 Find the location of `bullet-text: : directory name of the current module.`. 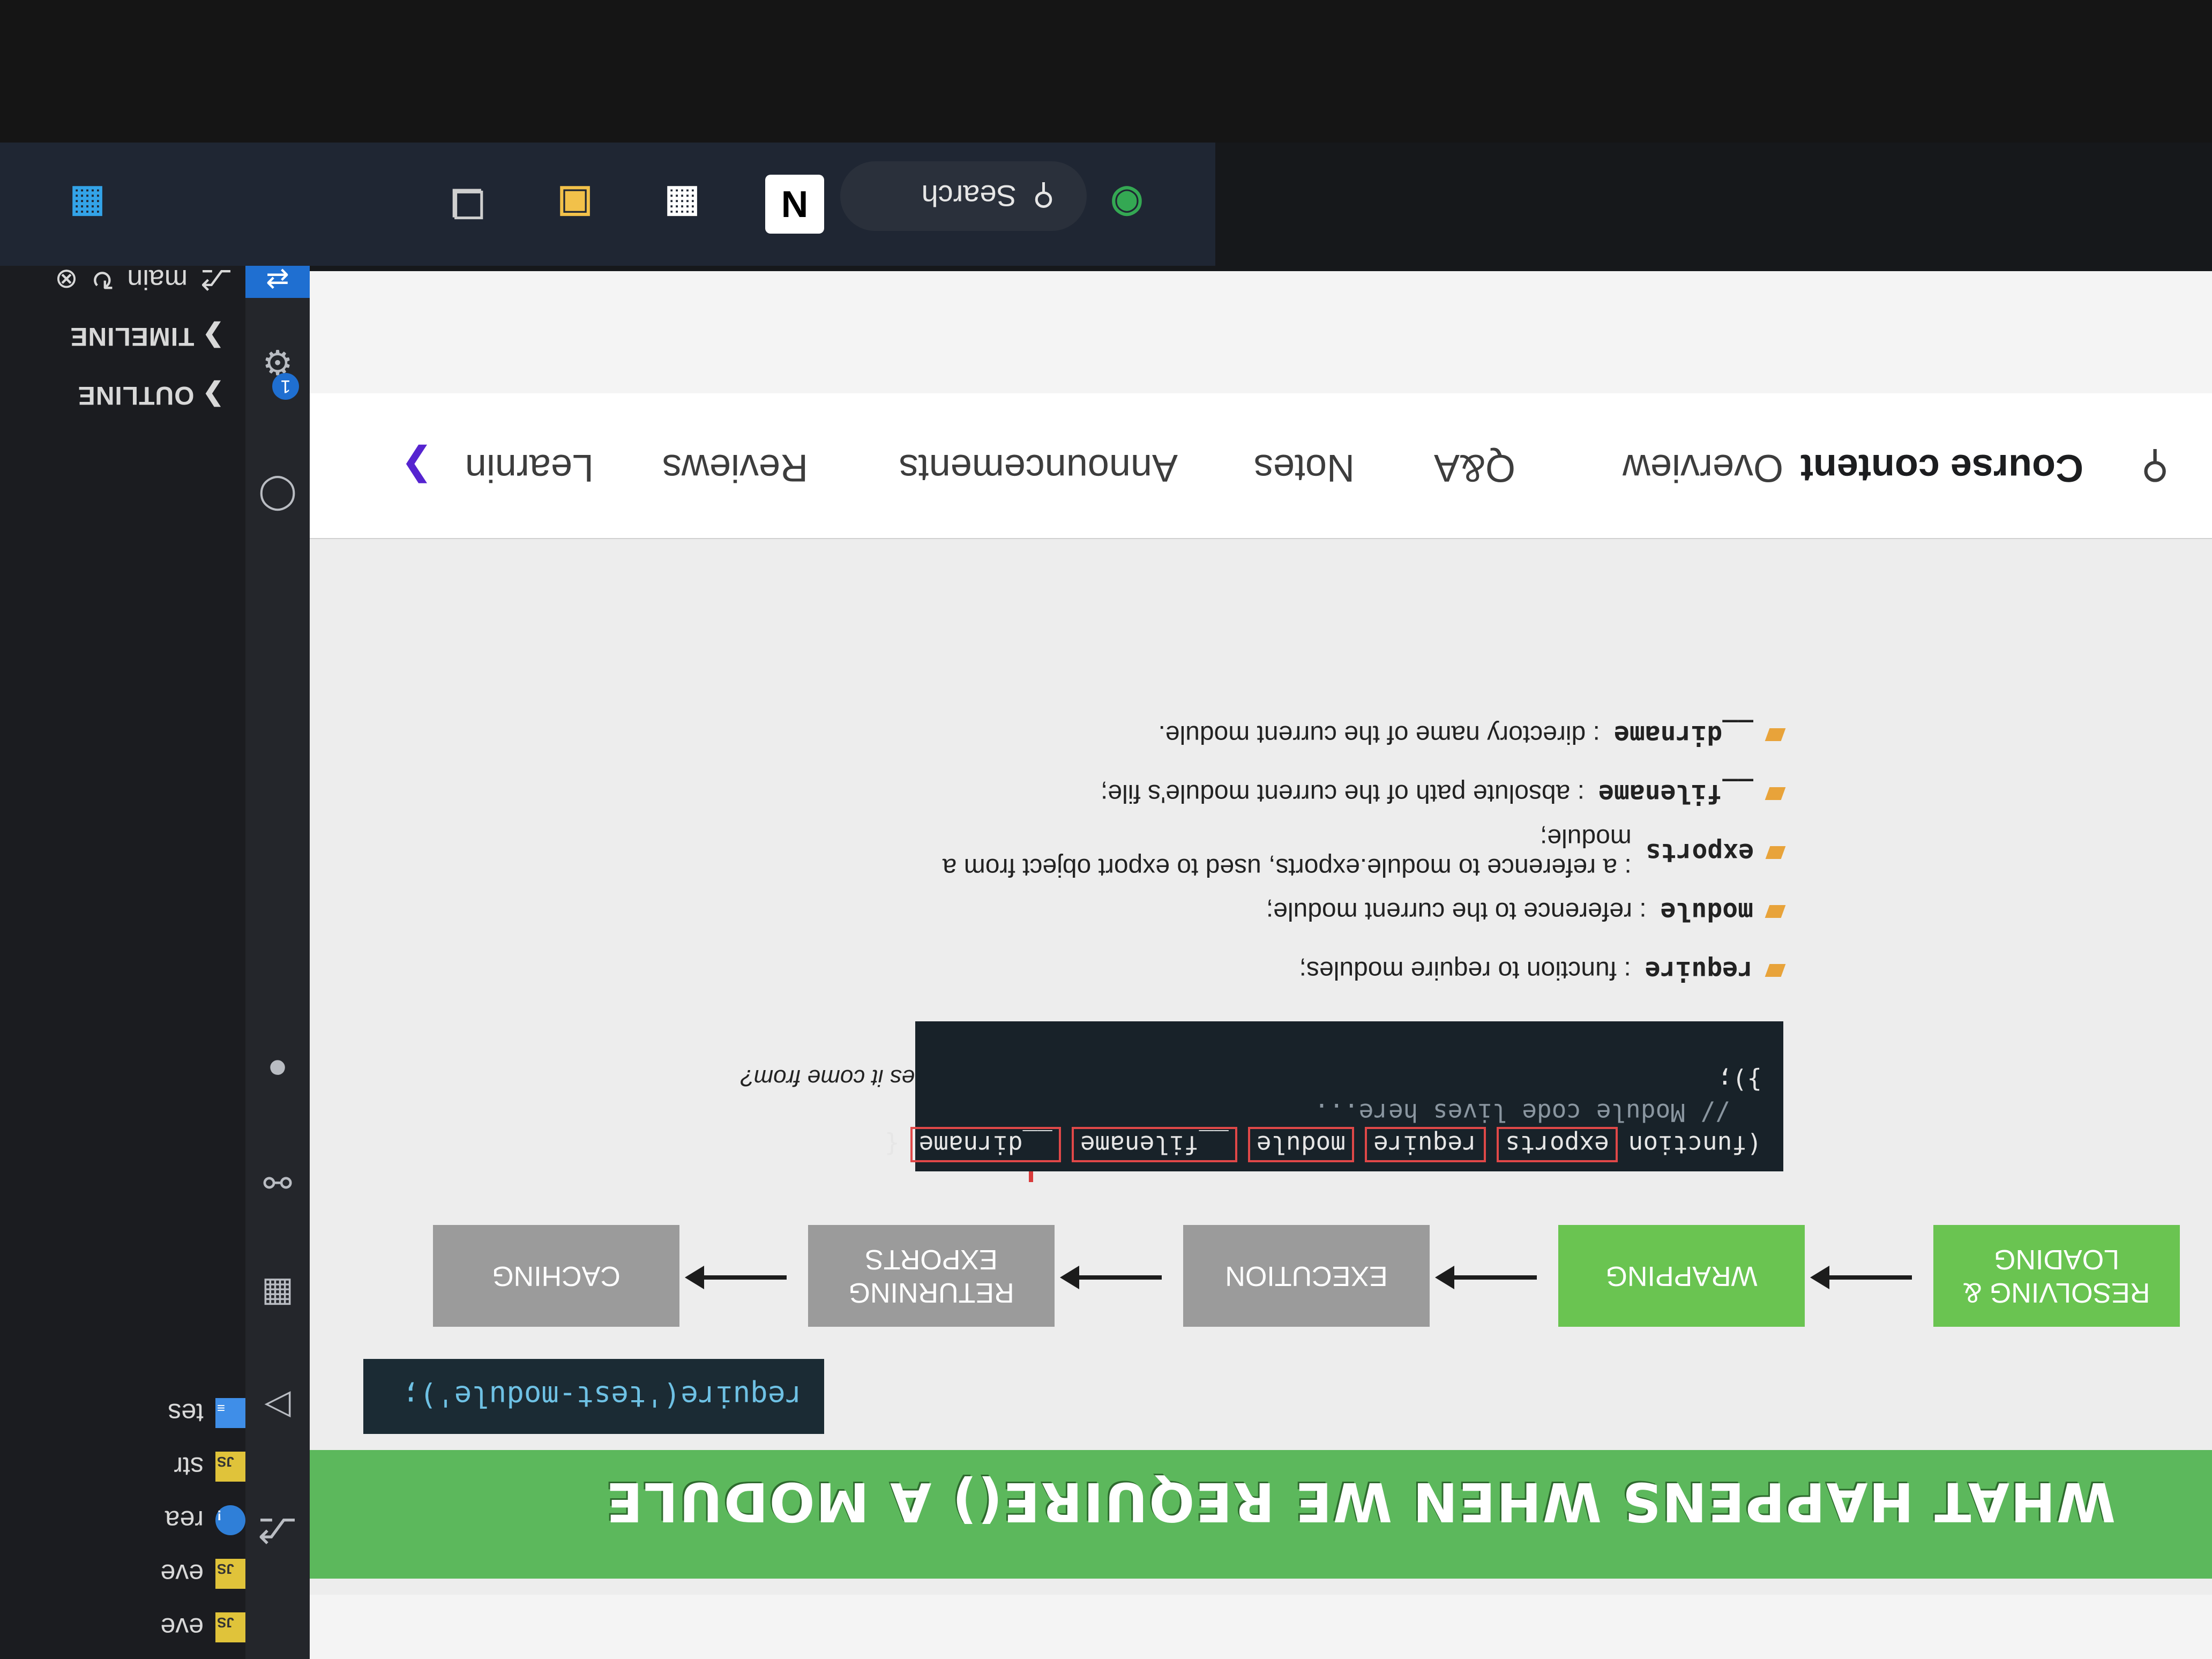

bullet-text: : directory name of the current module. is located at coordinates (1379, 734).